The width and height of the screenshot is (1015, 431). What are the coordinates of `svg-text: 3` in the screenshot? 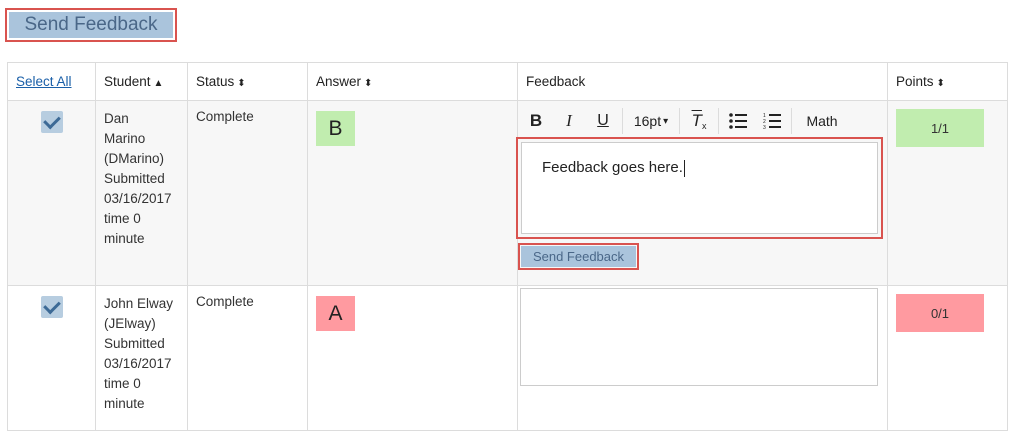 It's located at (764, 127).